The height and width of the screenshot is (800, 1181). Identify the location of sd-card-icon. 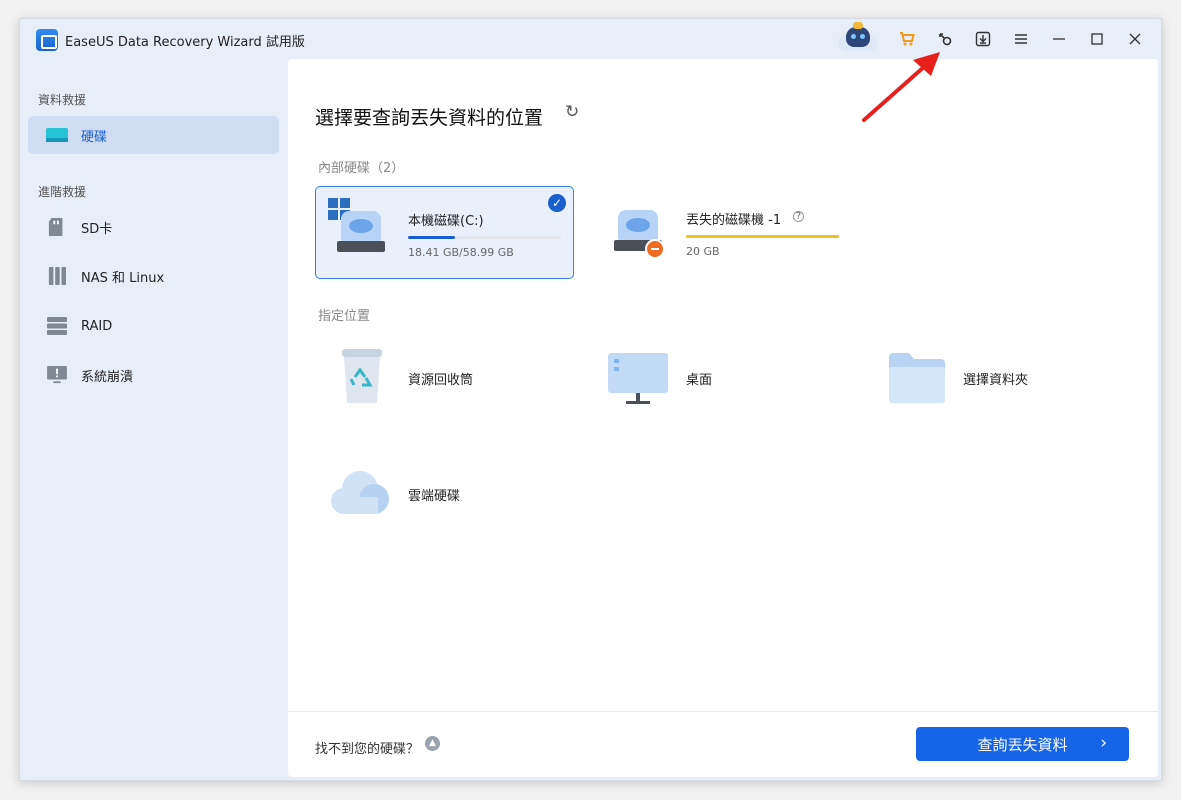
(55, 227).